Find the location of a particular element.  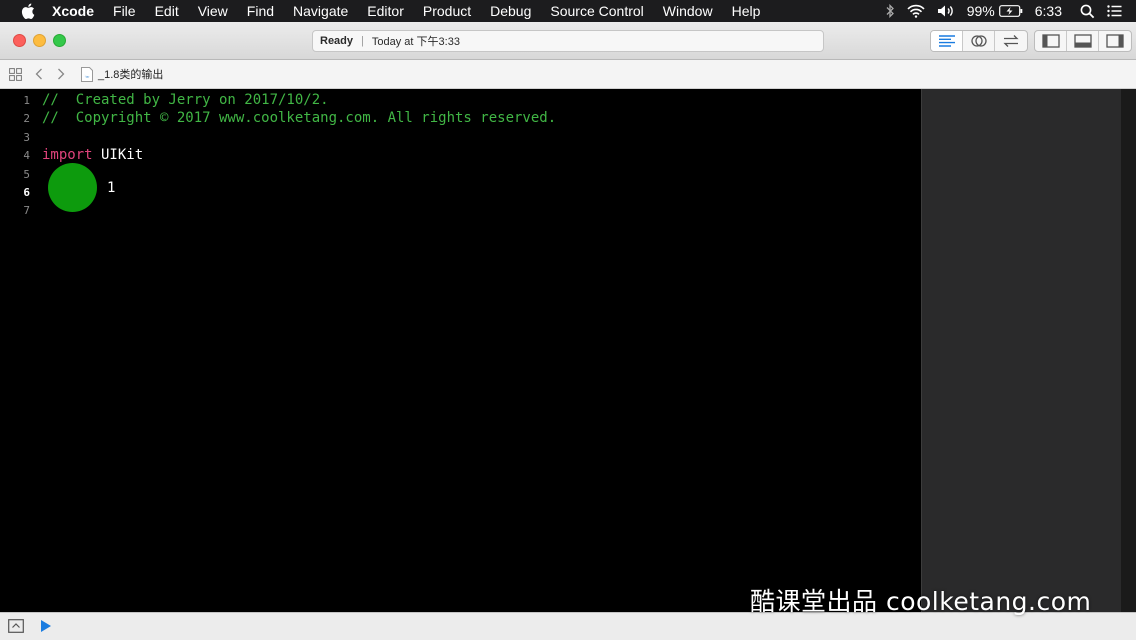

menu-help: Help is located at coordinates (746, 11).